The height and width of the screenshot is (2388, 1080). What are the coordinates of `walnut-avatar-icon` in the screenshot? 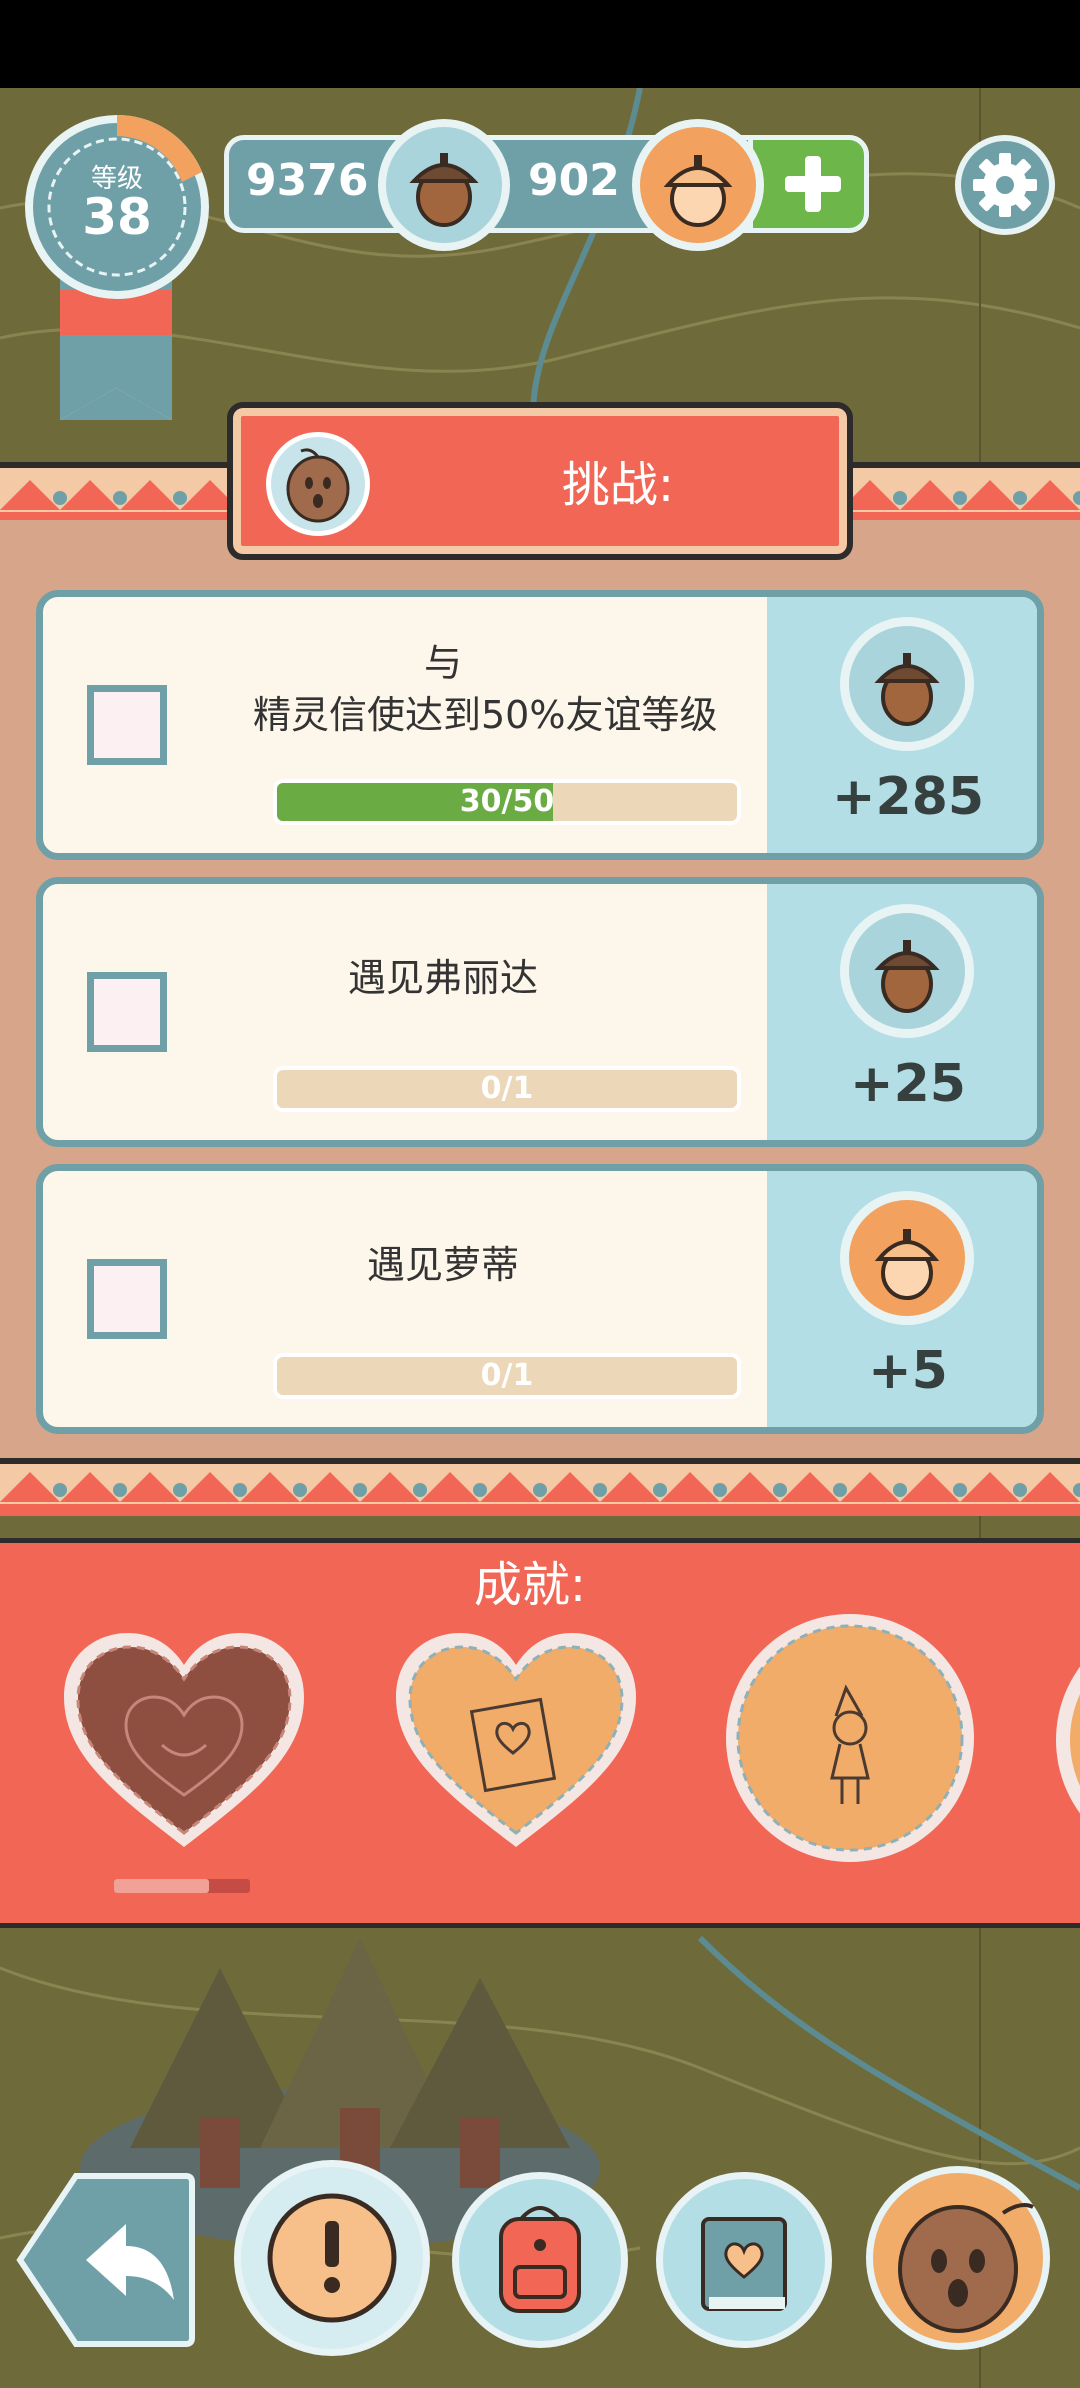 It's located at (318, 484).